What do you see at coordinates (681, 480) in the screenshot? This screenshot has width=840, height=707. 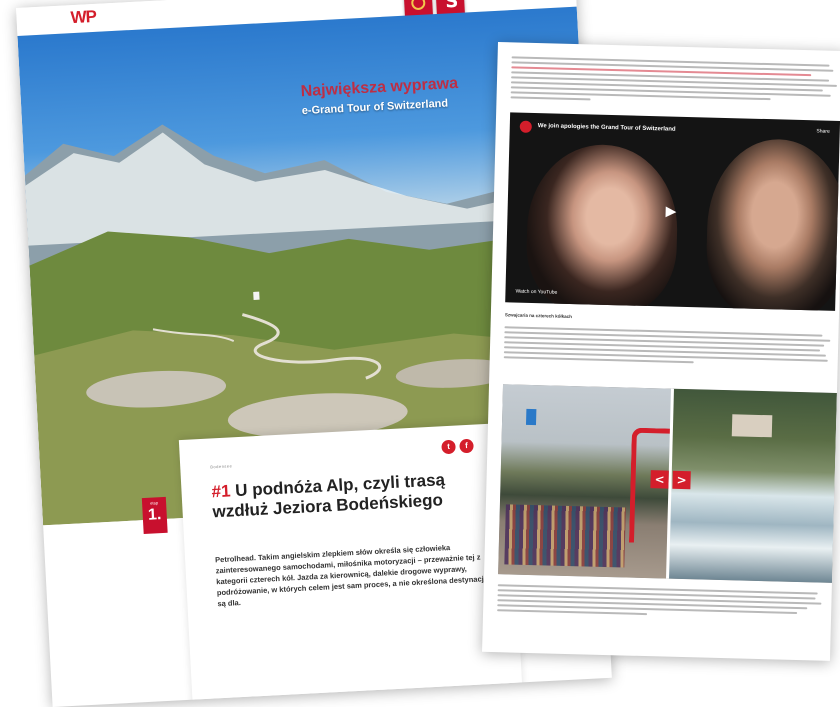 I see `slider-next-button: >` at bounding box center [681, 480].